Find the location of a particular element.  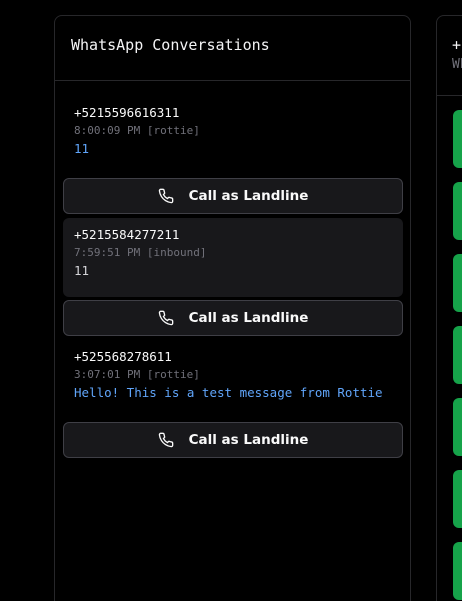

chat-panel-title: + is located at coordinates (457, 45).